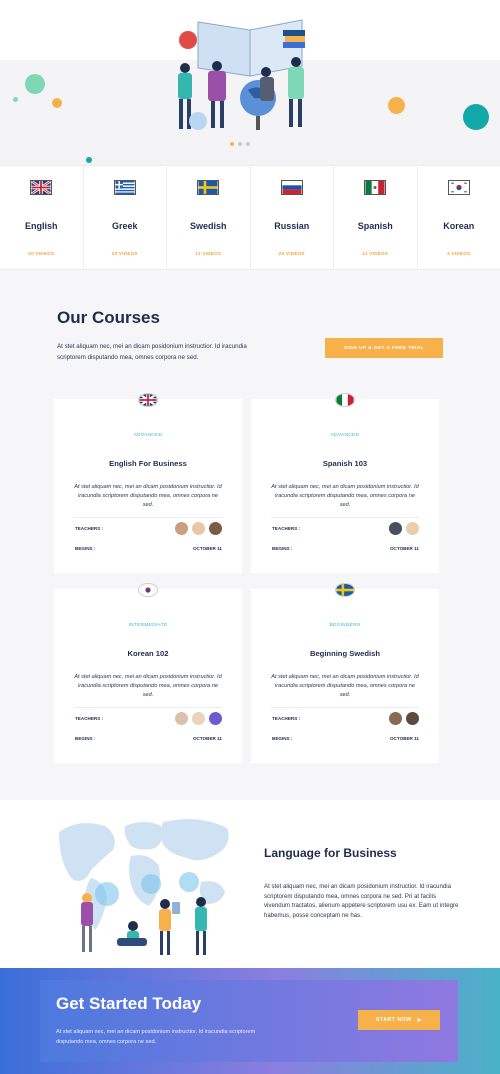 The height and width of the screenshot is (1074, 500). I want to click on language-item-korean: Korean 4 VIDEOS, so click(459, 217).